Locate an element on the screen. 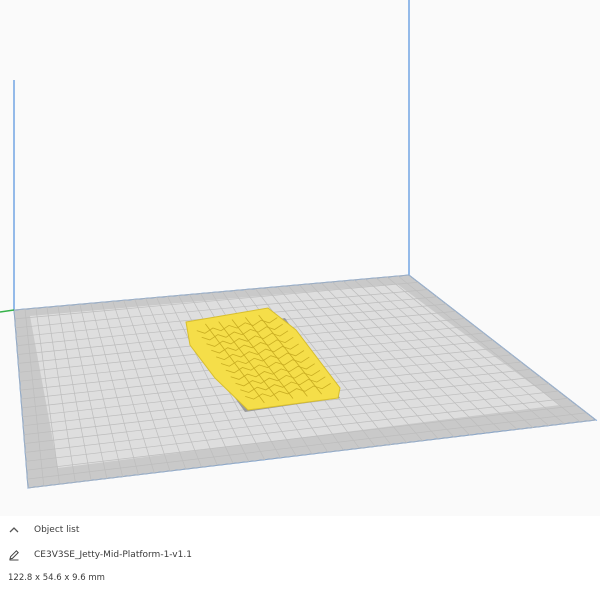 Image resolution: width=600 pixels, height=589 pixels. y-axis-indicator is located at coordinates (7, 311).